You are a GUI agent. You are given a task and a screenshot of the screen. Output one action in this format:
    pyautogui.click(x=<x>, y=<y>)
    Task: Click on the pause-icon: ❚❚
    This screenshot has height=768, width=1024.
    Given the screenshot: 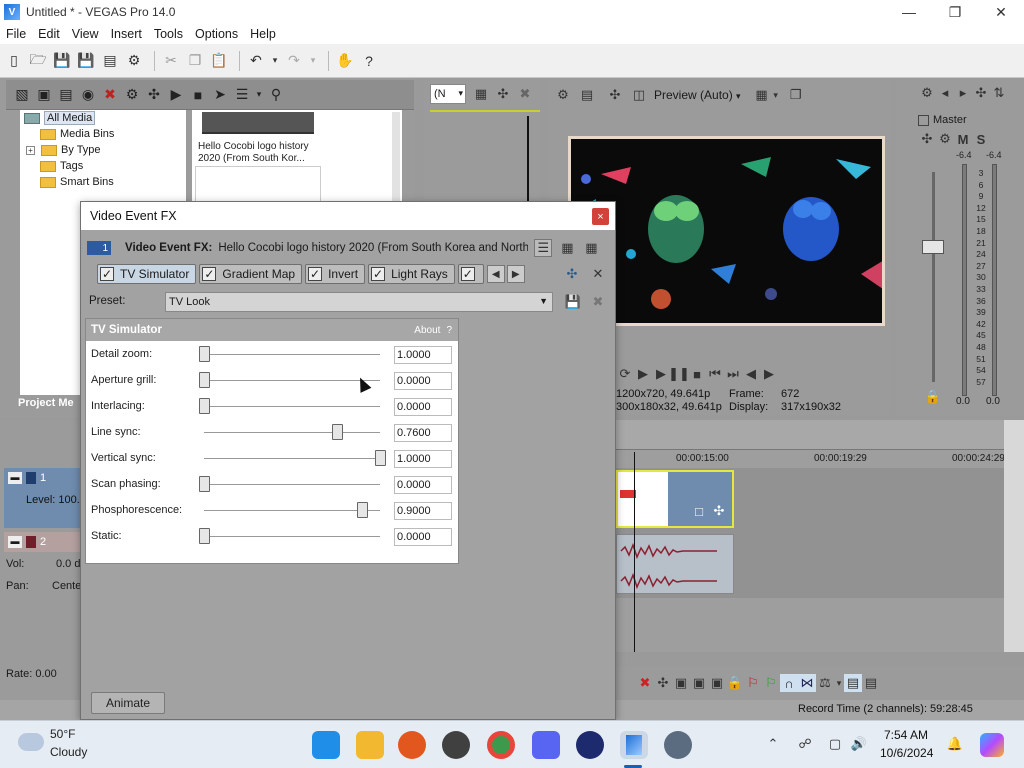 What is the action you would take?
    pyautogui.click(x=679, y=374)
    